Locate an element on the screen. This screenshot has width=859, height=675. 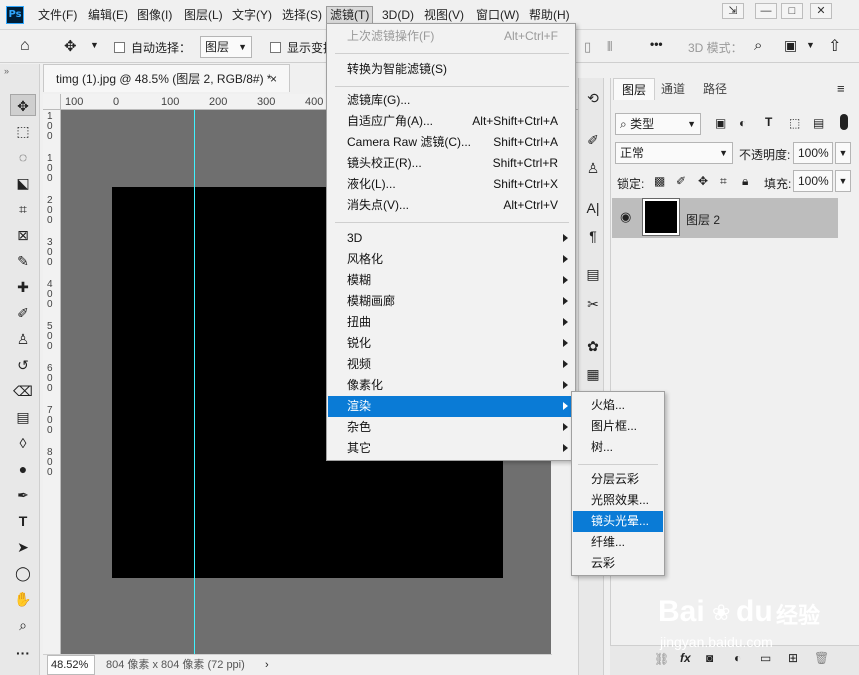
stamp-tool-icon: ♙ is located at coordinates (23, 339).